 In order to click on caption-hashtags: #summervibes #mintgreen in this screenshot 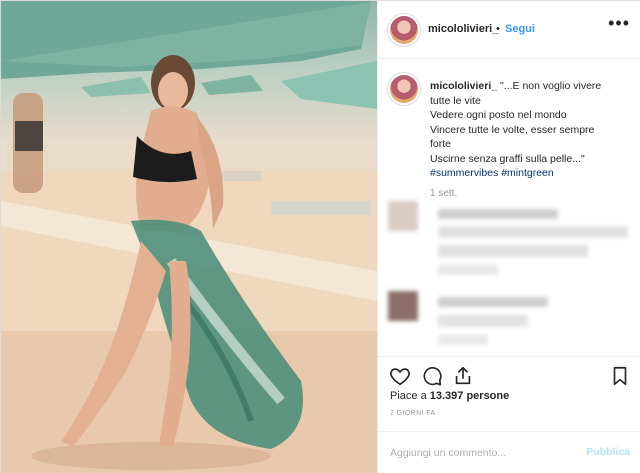, I will do `click(492, 173)`.